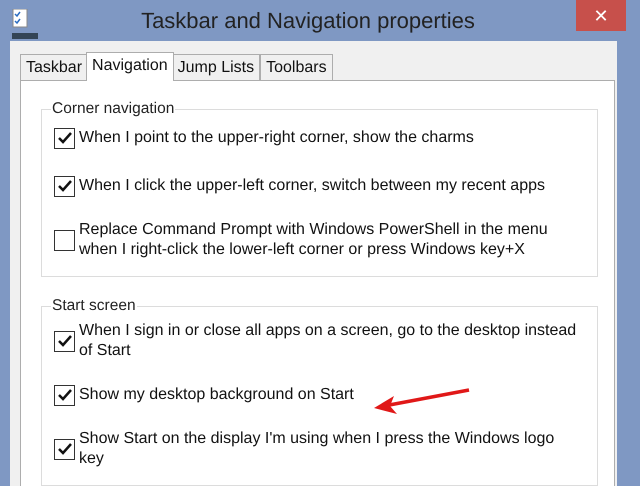 The image size is (640, 486). I want to click on app-icon, so click(26, 25).